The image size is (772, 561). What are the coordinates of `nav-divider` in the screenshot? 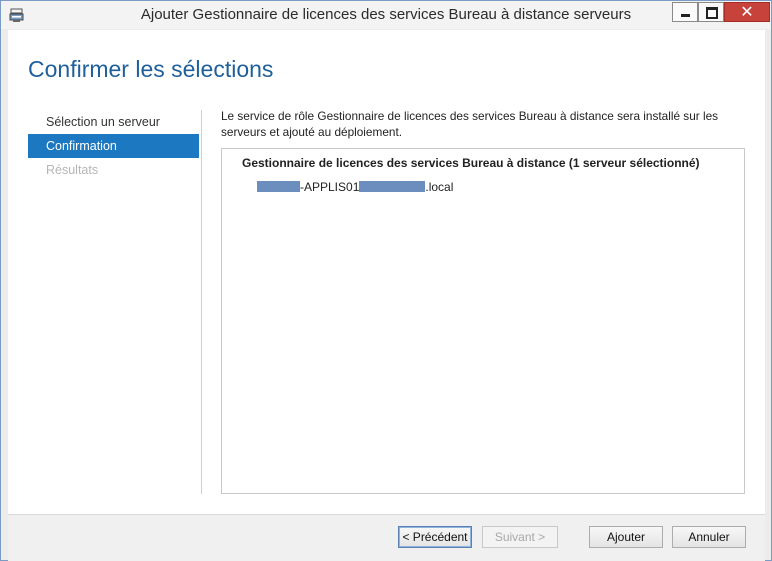 It's located at (201, 302).